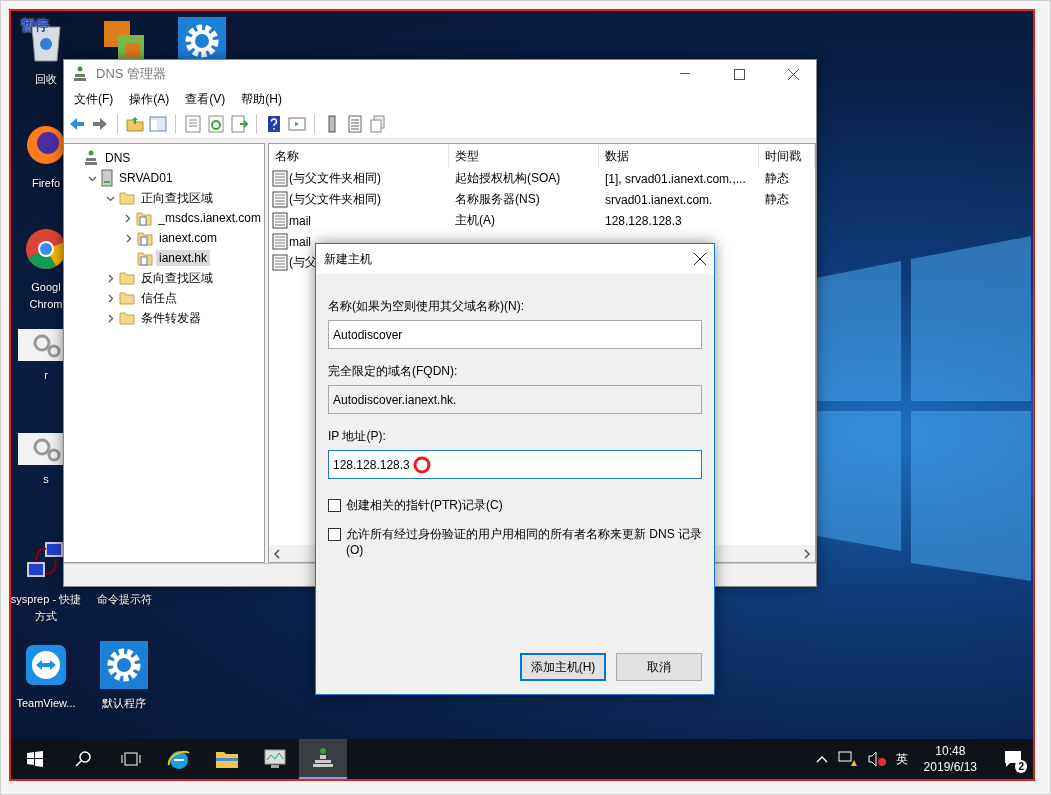 The image size is (1051, 795). Describe the element at coordinates (124, 703) in the screenshot. I see `desktop-icon-label: 默认程序` at that location.